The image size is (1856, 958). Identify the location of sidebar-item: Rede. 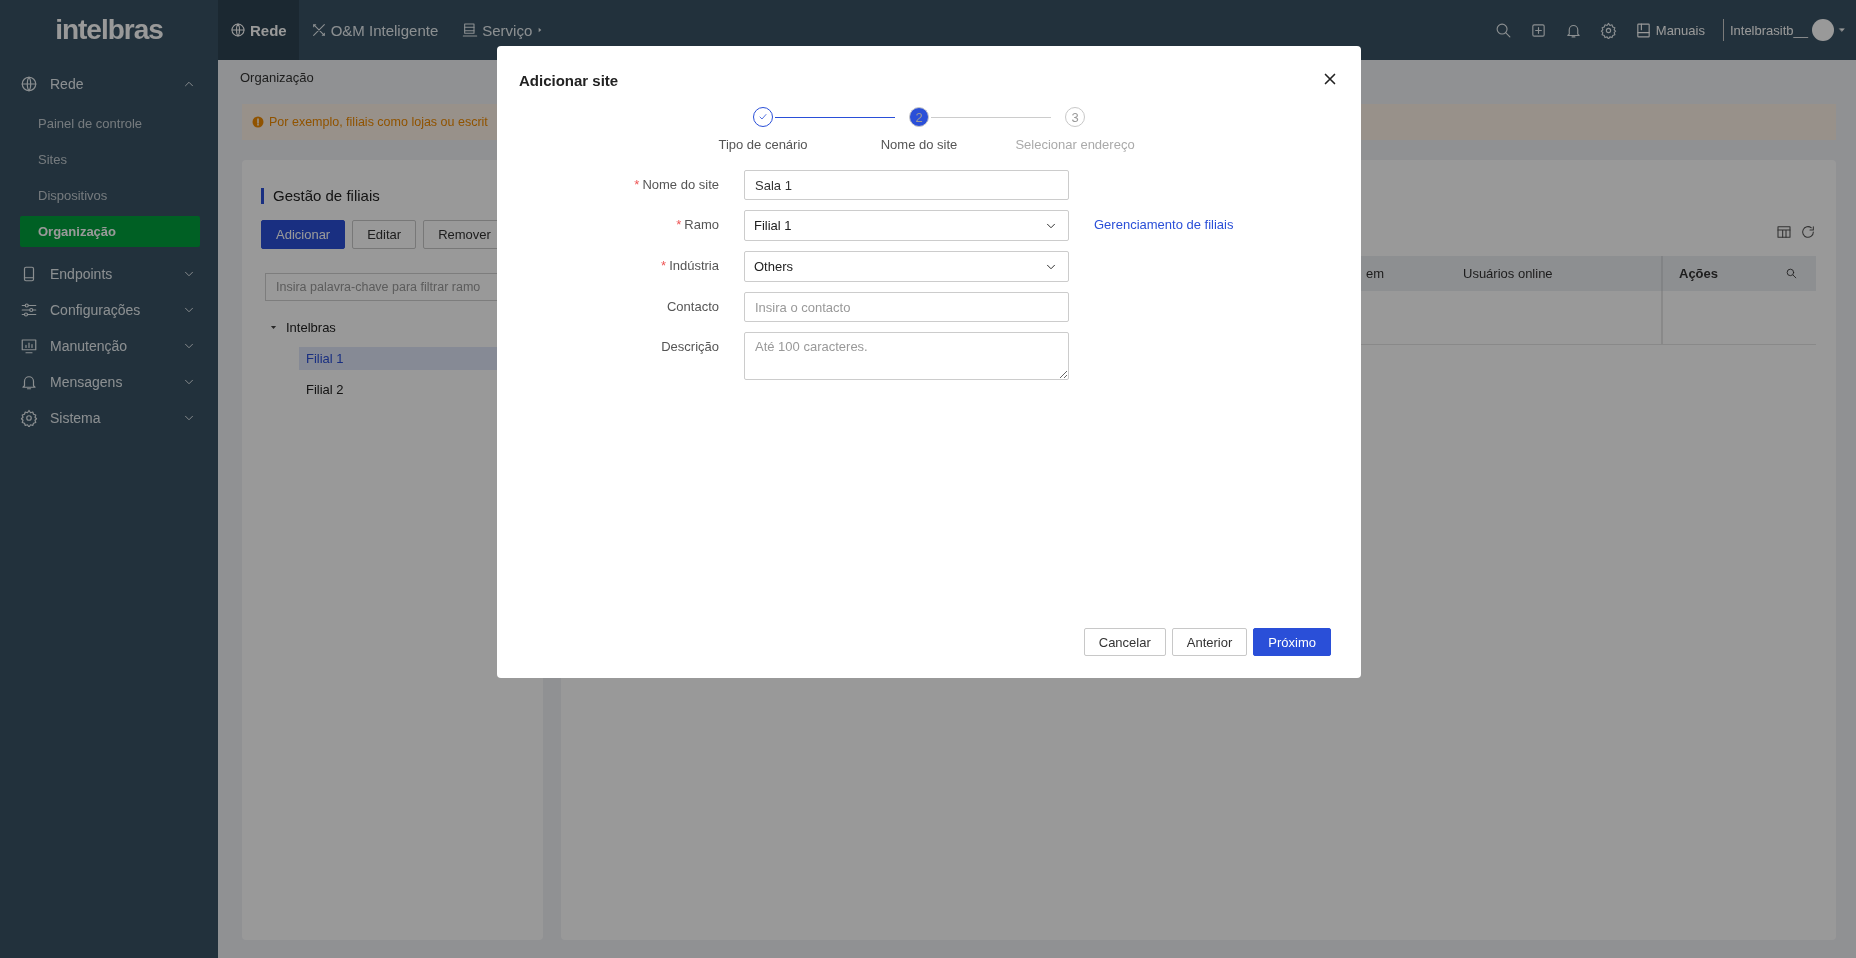
(109, 84).